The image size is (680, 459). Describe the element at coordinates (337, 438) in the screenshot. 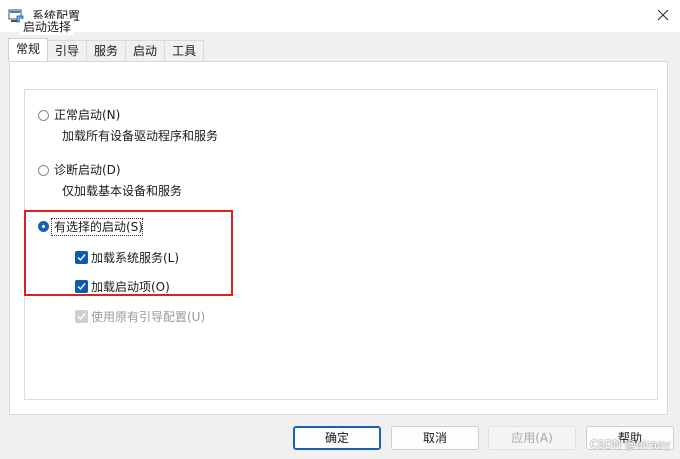

I see `ok-button: 确定` at that location.